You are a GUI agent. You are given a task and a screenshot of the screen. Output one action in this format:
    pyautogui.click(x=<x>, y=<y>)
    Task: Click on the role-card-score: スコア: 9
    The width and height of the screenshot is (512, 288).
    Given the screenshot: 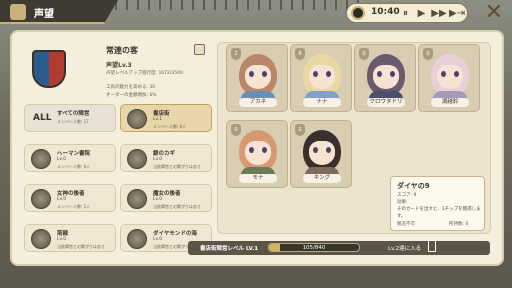 What is the action you would take?
    pyautogui.click(x=407, y=195)
    